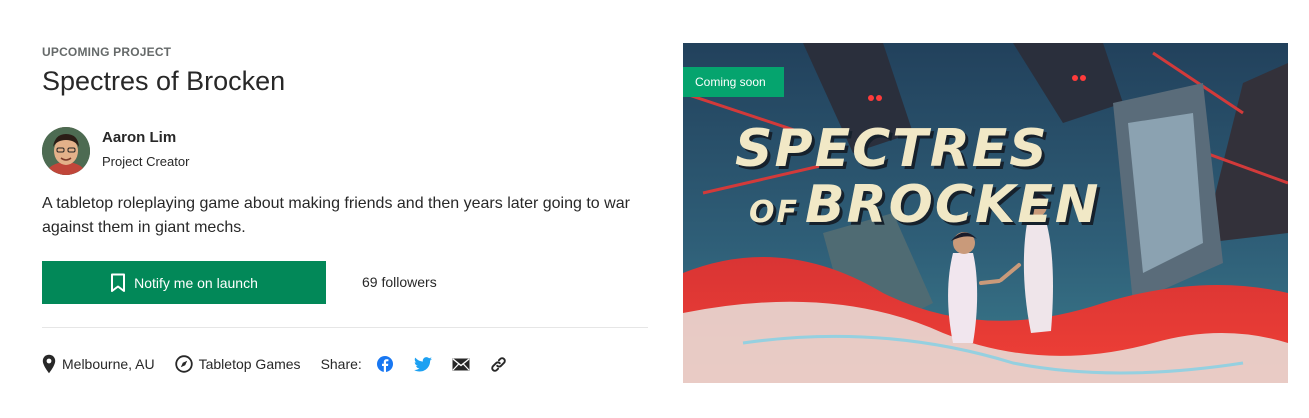 This screenshot has height=418, width=1309. I want to click on avatar-portrait-icon, so click(66, 151).